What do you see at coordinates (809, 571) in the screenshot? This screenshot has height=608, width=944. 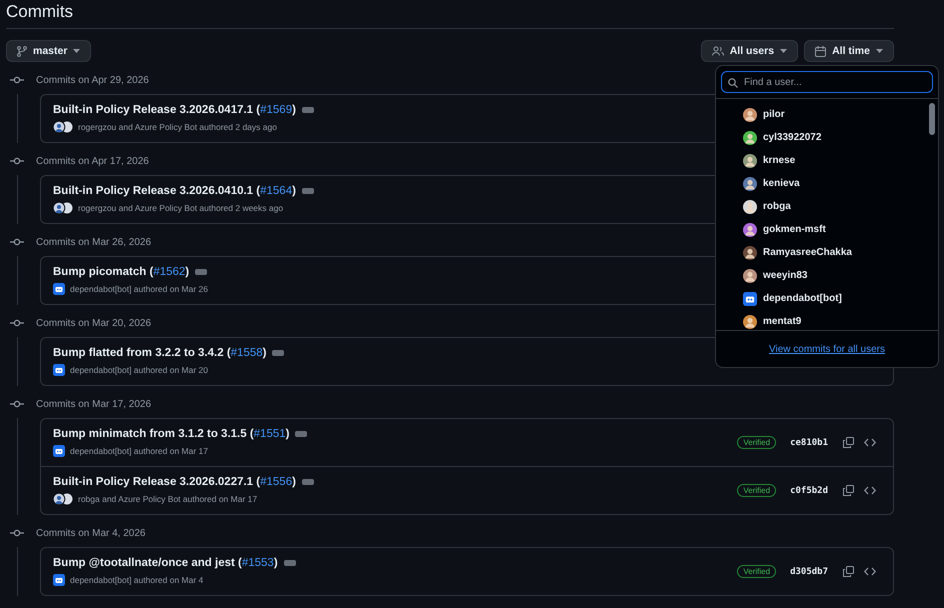 I see `commit-hash: d305db7` at bounding box center [809, 571].